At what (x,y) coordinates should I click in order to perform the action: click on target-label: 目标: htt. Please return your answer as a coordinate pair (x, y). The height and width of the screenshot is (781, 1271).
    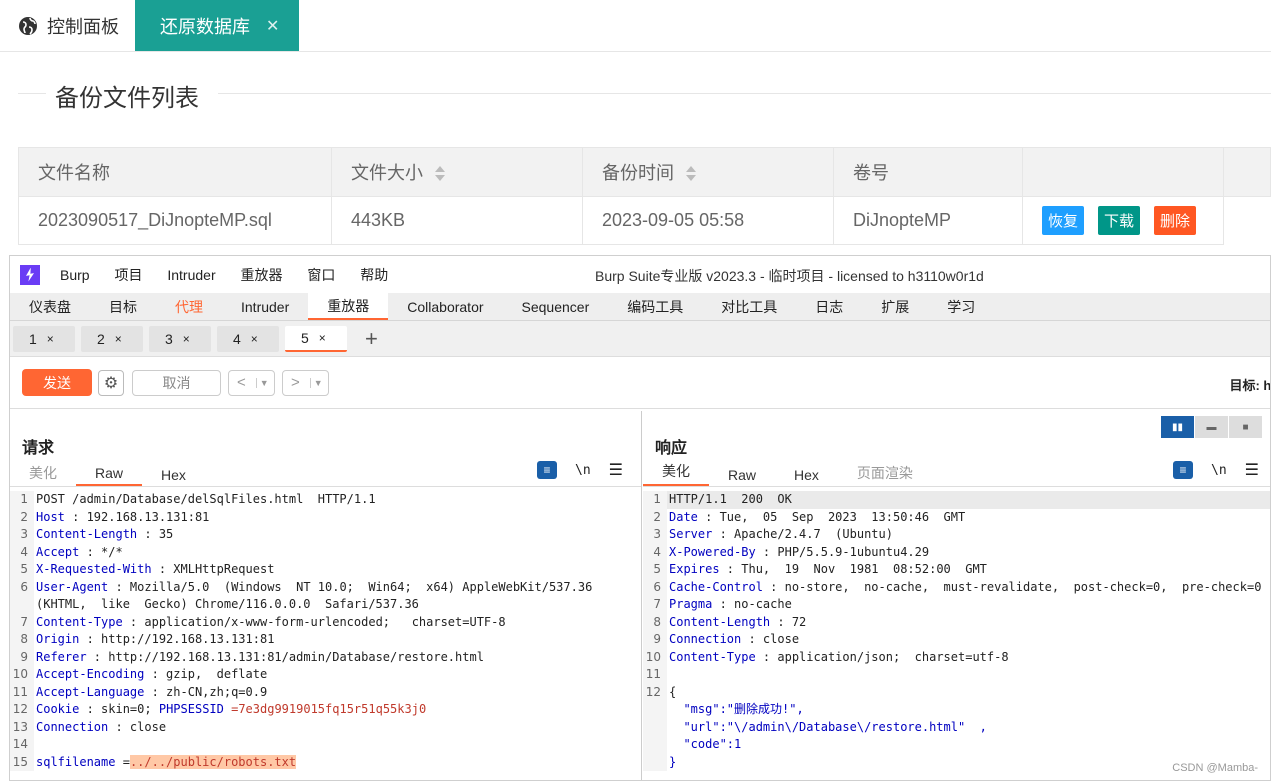
    Looking at the image, I should click on (1249, 384).